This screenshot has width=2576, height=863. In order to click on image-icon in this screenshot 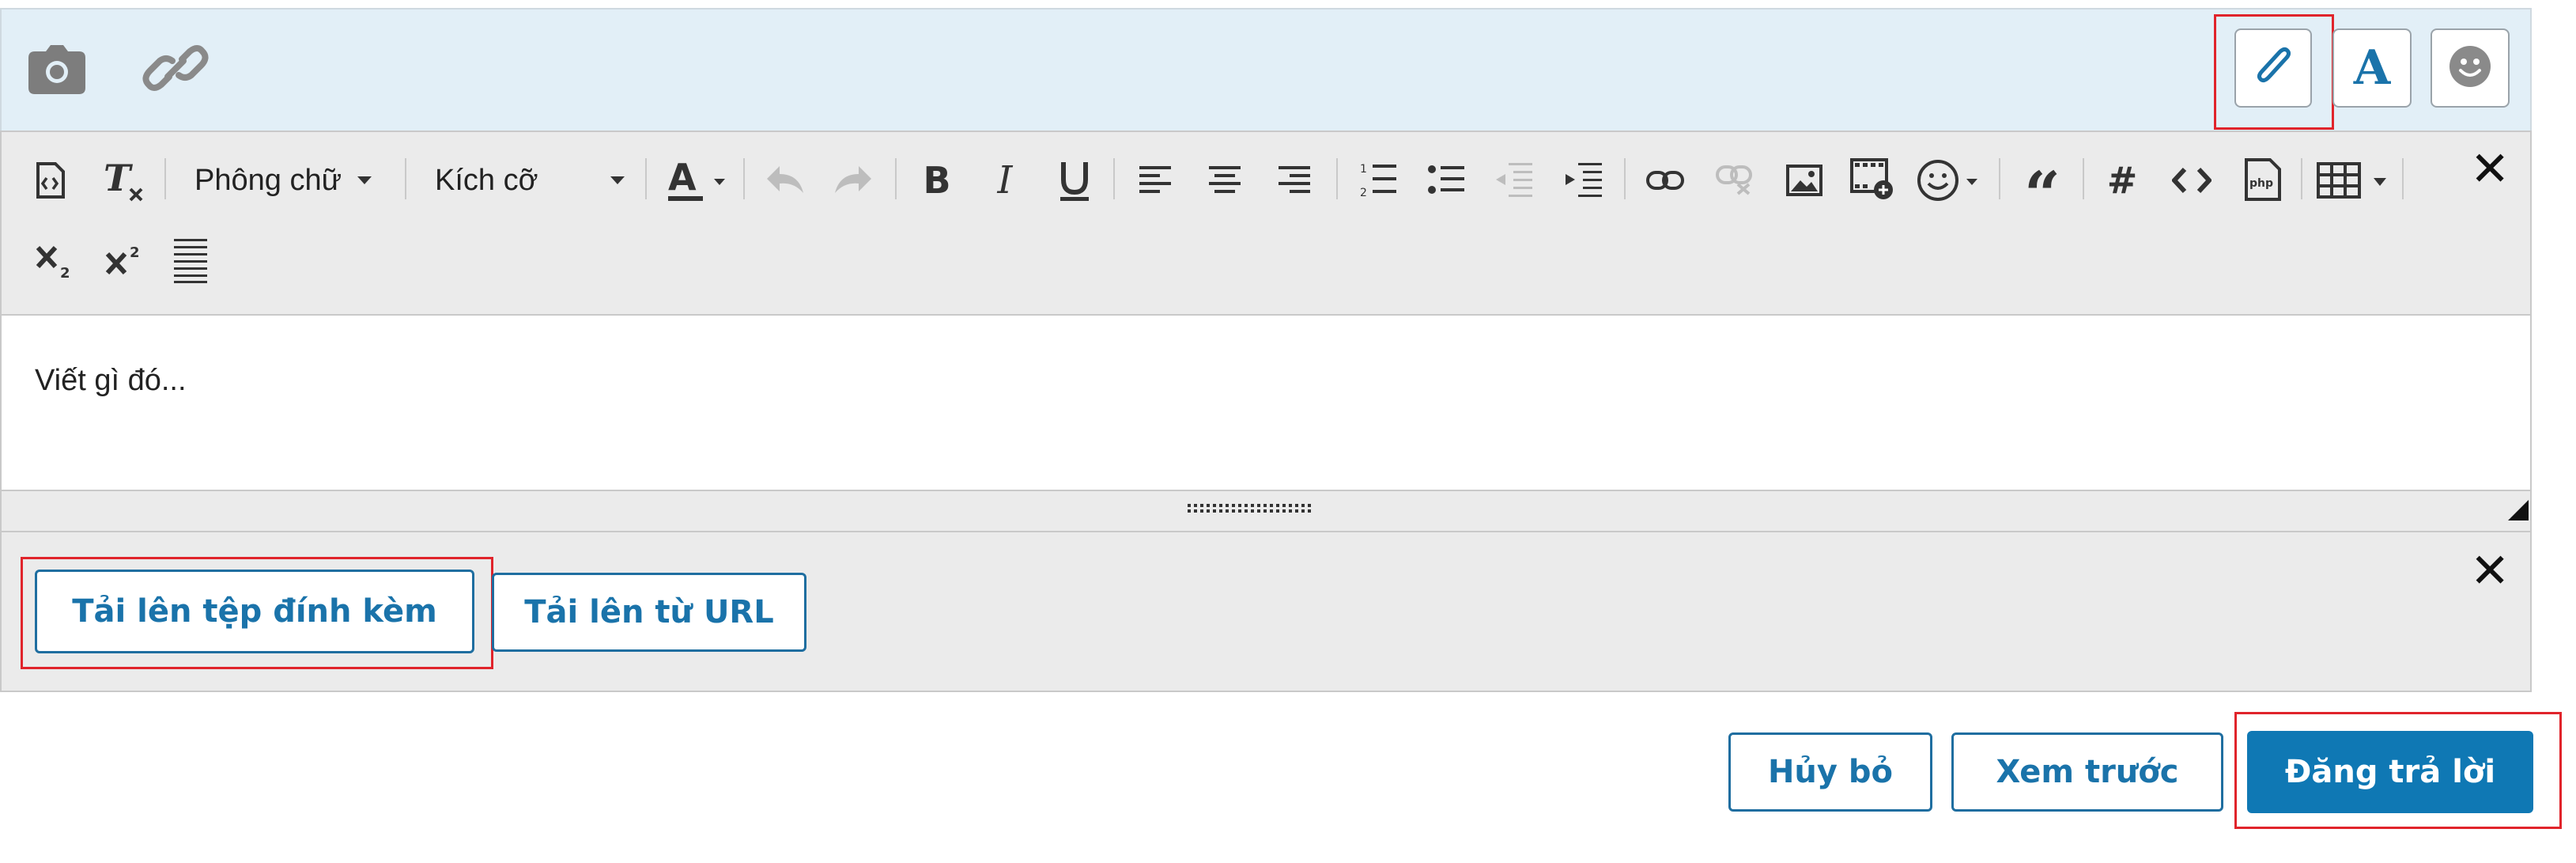, I will do `click(1804, 180)`.